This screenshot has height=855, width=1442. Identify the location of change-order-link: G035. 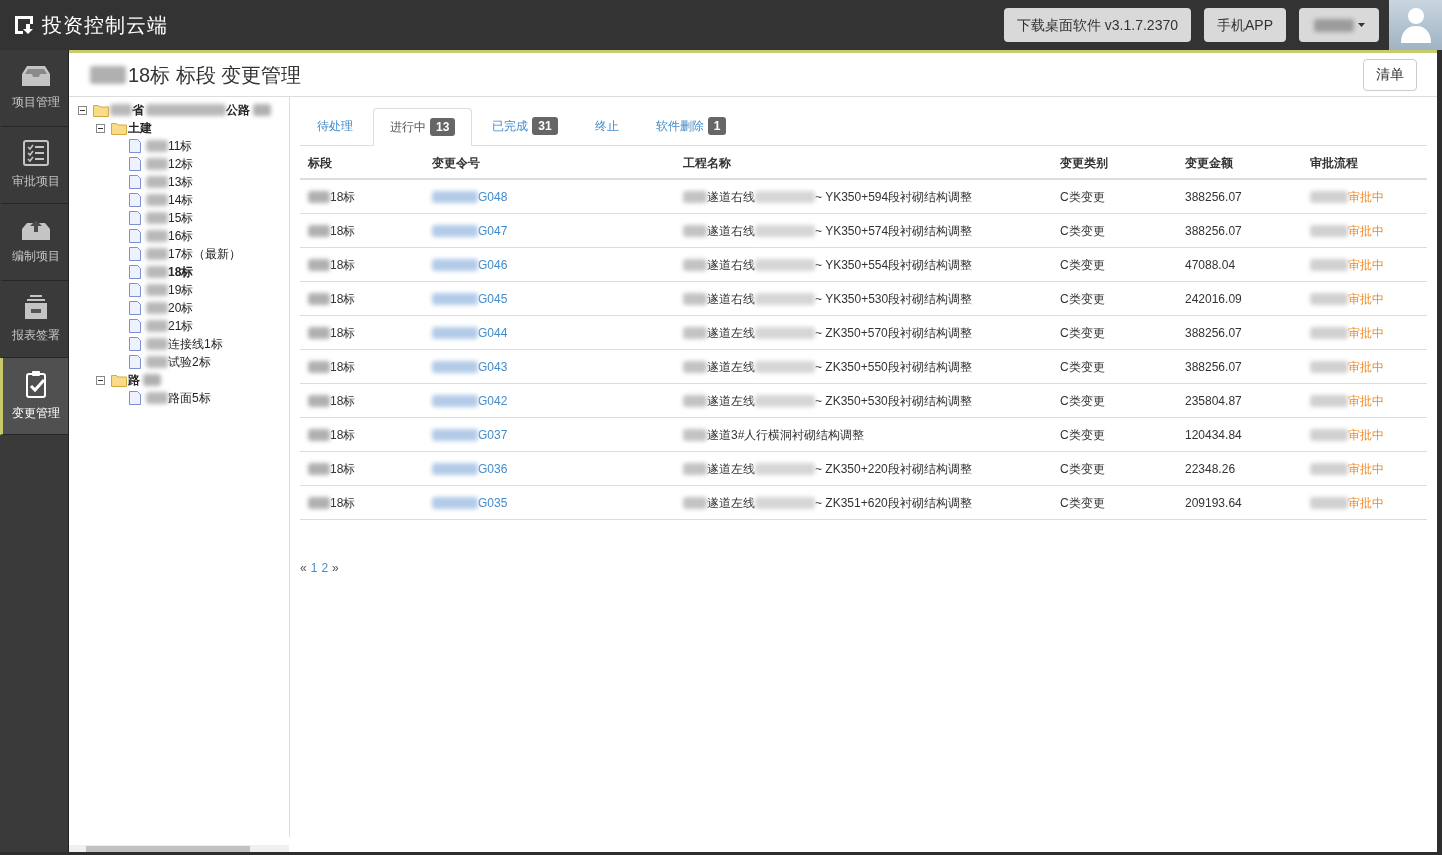
(493, 502).